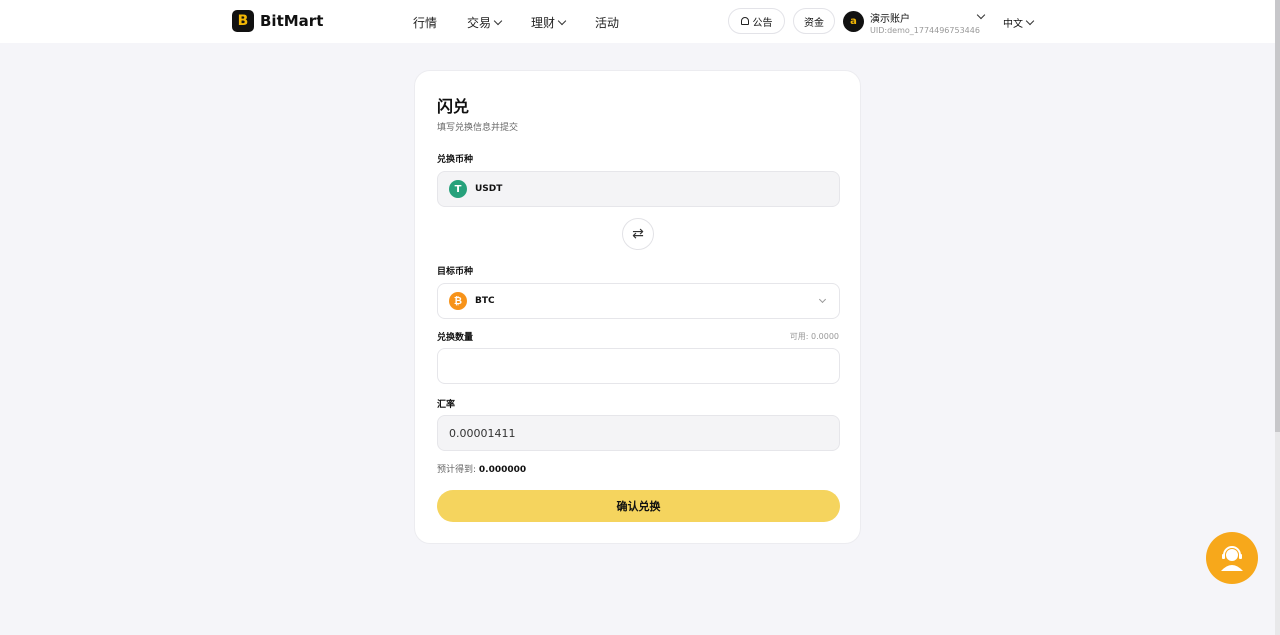 The height and width of the screenshot is (635, 1280). Describe the element at coordinates (890, 19) in the screenshot. I see `account-name: 演示账户` at that location.